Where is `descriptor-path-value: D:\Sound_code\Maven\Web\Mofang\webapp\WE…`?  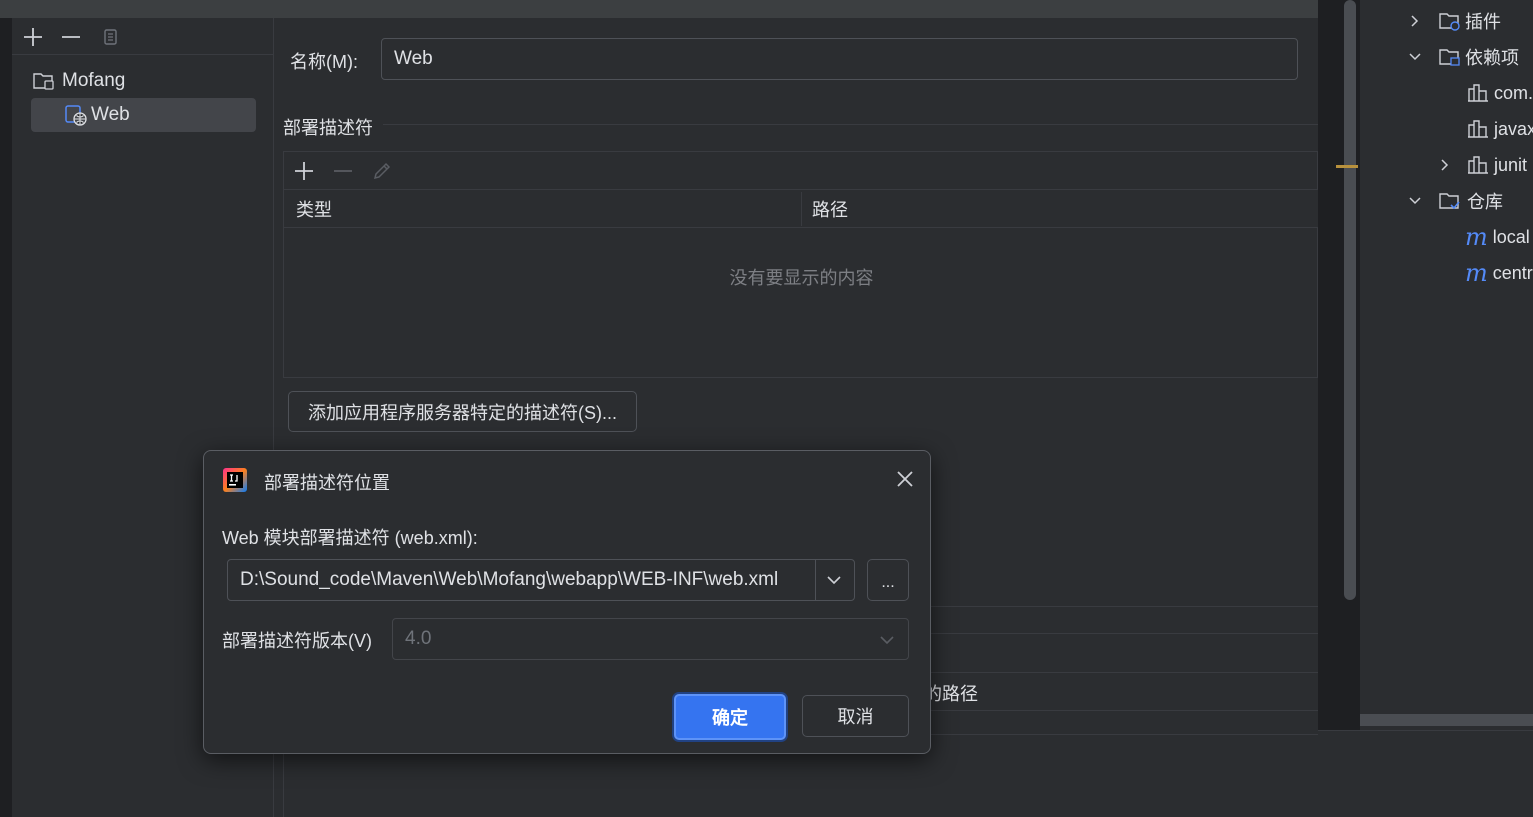
descriptor-path-value: D:\Sound_code\Maven\Web\Mofang\webapp\WE… is located at coordinates (509, 580).